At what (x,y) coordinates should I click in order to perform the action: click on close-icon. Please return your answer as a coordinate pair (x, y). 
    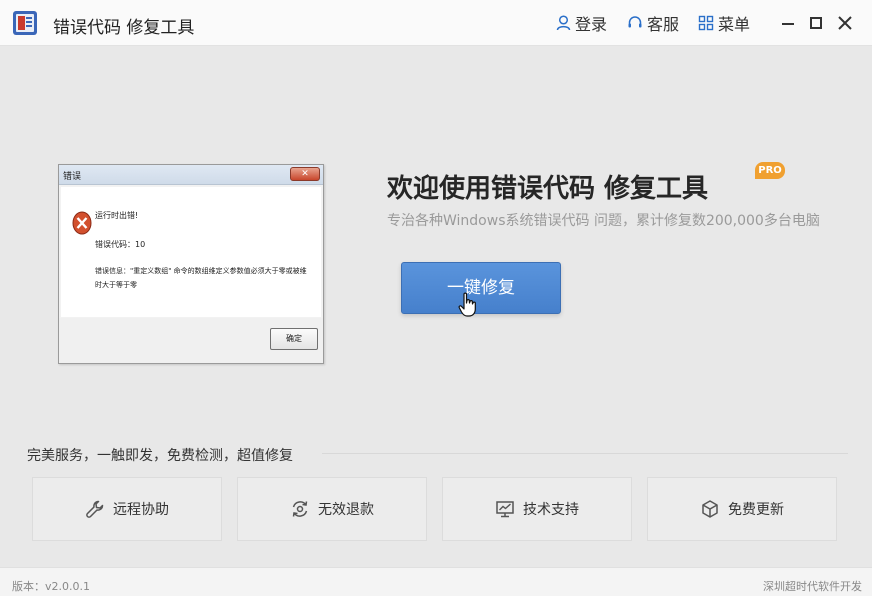
    Looking at the image, I should click on (845, 23).